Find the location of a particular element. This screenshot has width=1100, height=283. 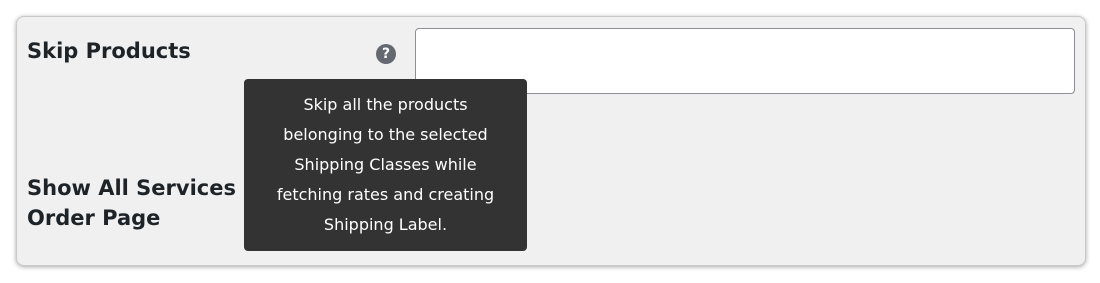

help-question-icon: ? is located at coordinates (386, 54).